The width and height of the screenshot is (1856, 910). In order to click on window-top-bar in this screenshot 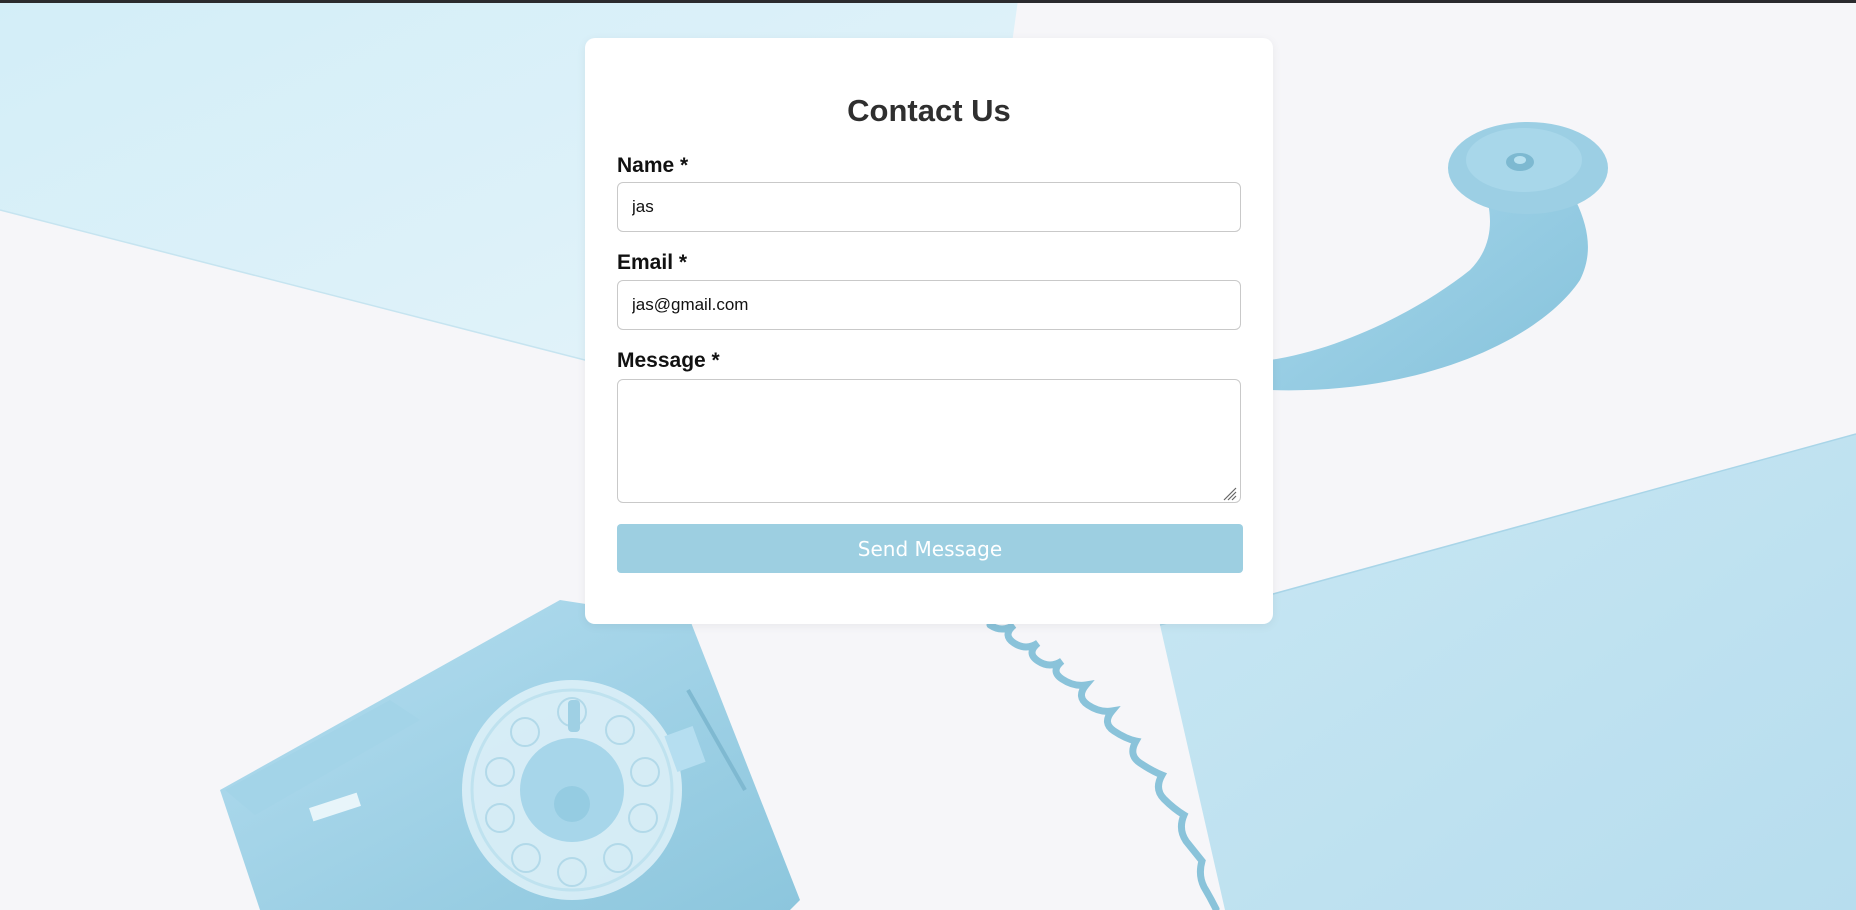, I will do `click(928, 1)`.